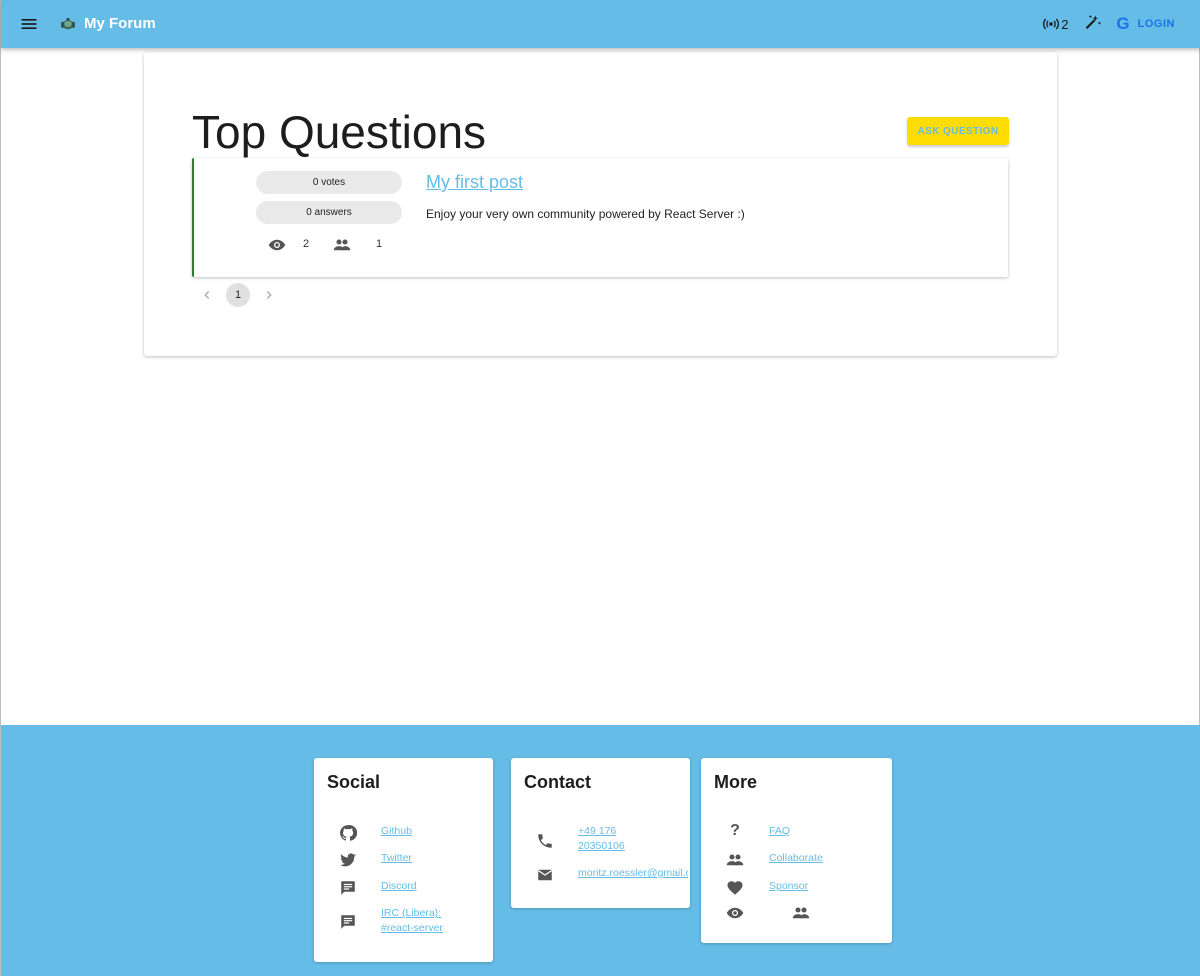  I want to click on online-users: 2, so click(1055, 24).